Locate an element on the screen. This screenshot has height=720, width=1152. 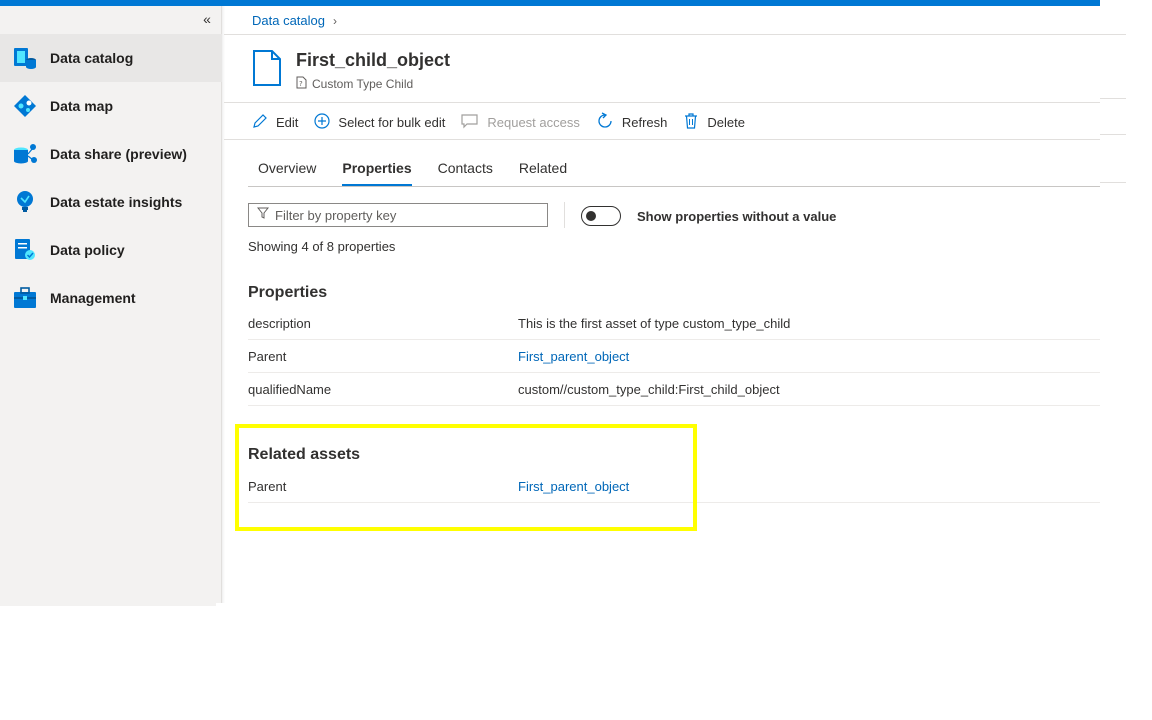
custom-type-icon: ? is located at coordinates (304, 84).